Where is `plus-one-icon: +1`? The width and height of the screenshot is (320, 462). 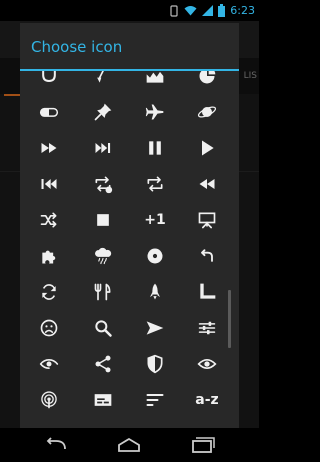
plus-one-icon: +1 is located at coordinates (155, 220).